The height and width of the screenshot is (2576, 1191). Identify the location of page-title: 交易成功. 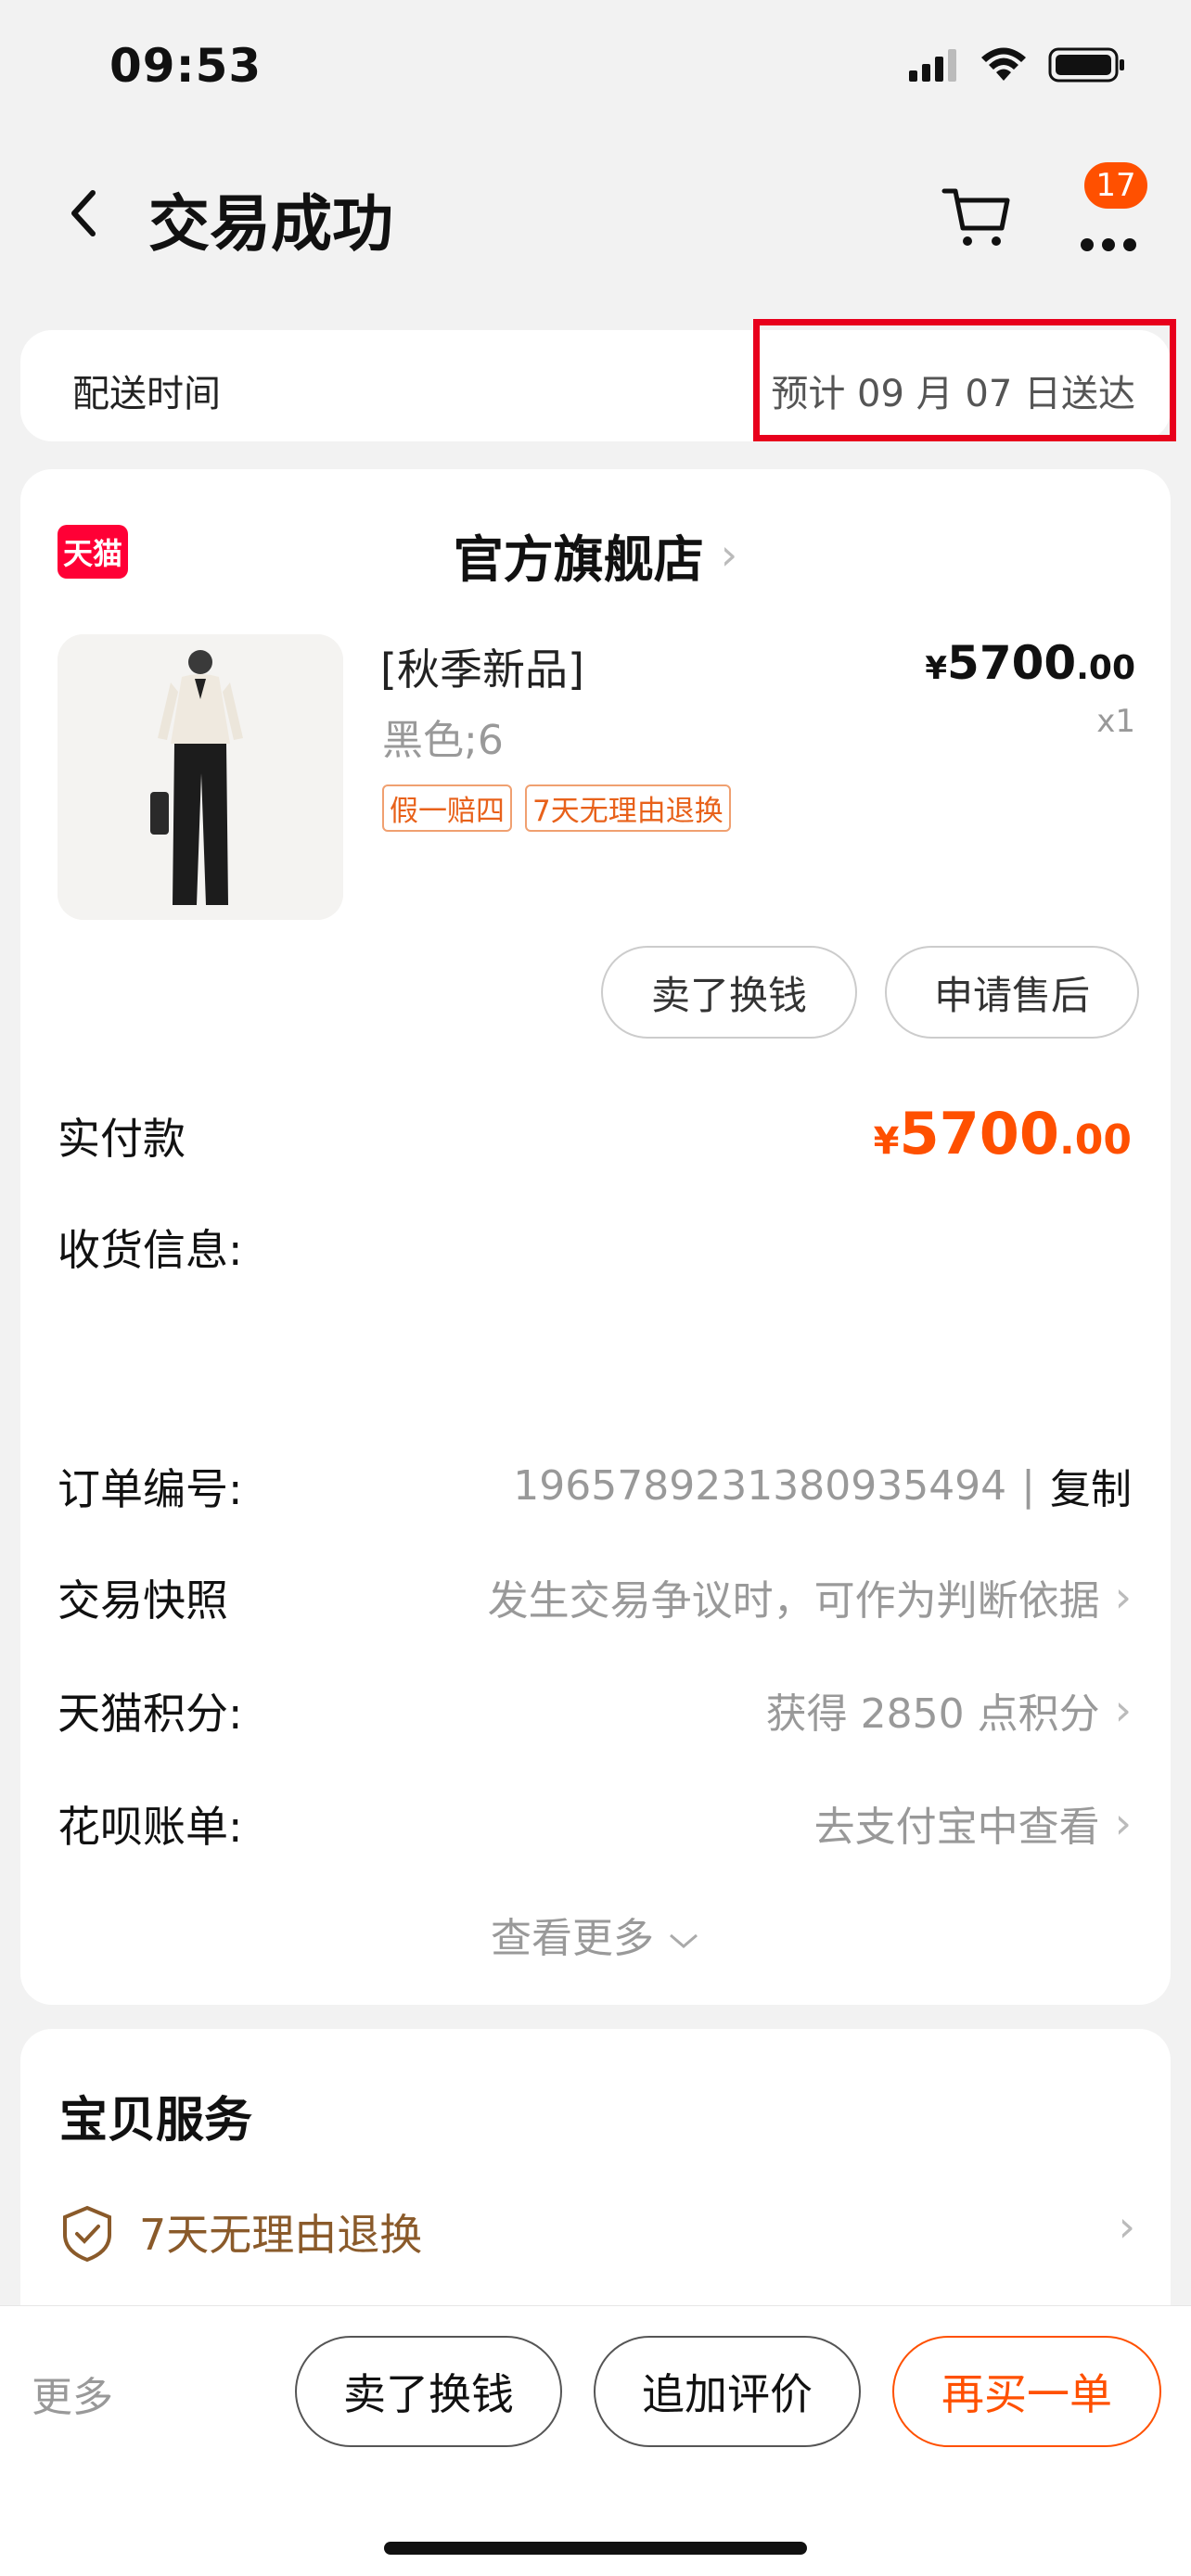
(270, 224).